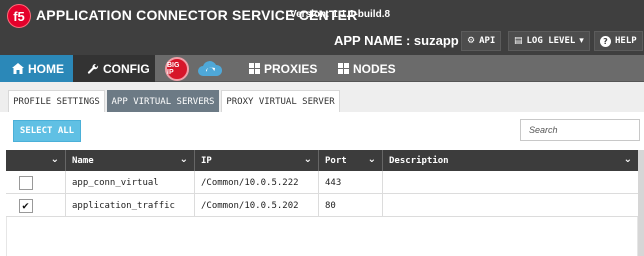 This screenshot has height=256, width=644. What do you see at coordinates (322, 236) in the screenshot?
I see `table-body-empty` at bounding box center [322, 236].